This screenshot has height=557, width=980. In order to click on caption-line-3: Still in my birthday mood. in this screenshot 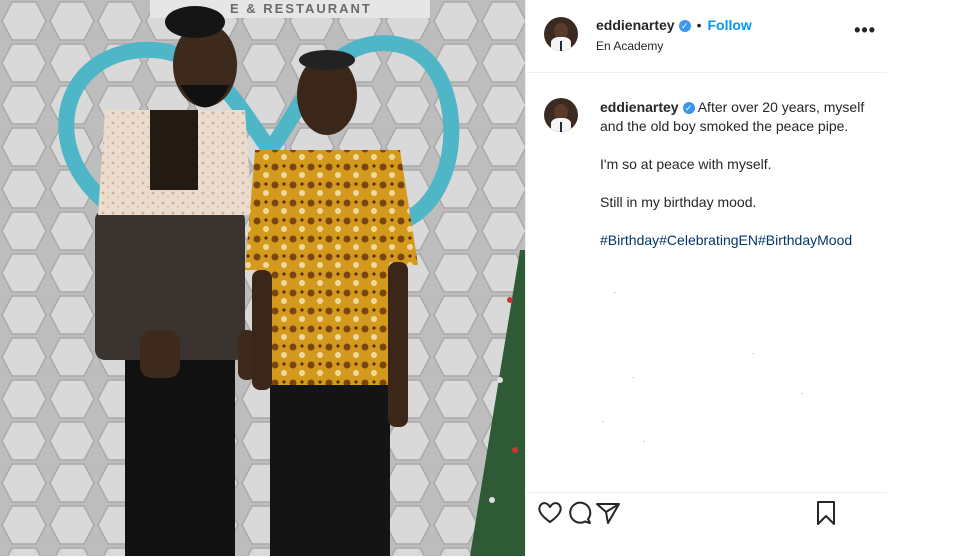, I will do `click(678, 202)`.